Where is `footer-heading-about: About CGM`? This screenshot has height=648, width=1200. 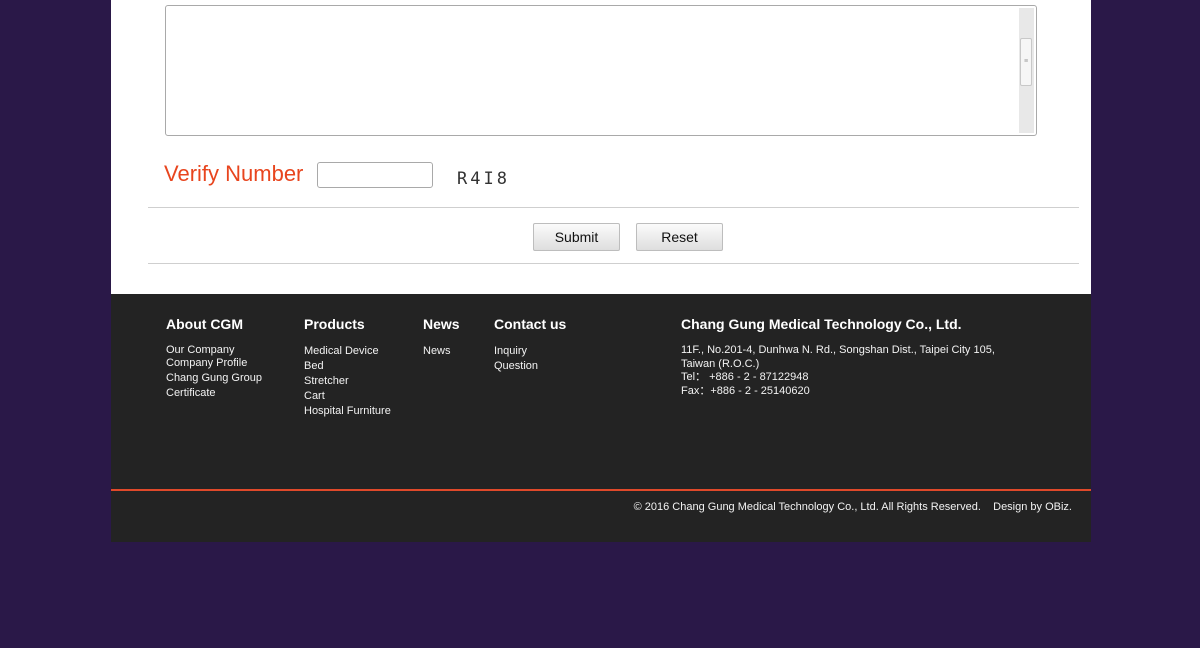
footer-heading-about: About CGM is located at coordinates (204, 324).